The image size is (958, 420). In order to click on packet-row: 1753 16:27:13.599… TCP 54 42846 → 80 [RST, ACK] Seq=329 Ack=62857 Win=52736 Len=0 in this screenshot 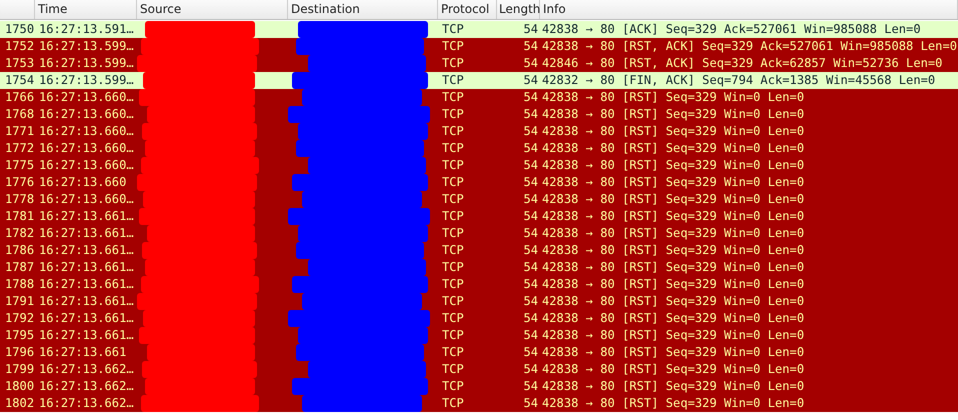, I will do `click(479, 63)`.